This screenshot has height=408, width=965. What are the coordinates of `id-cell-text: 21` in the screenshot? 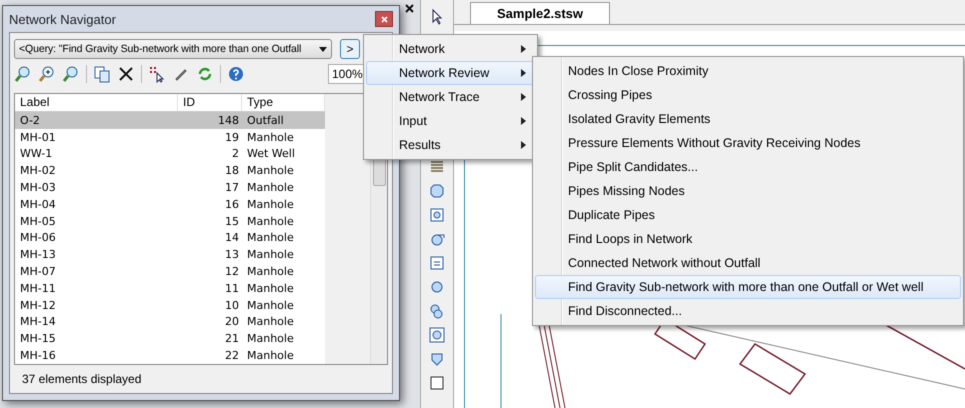 It's located at (232, 339).